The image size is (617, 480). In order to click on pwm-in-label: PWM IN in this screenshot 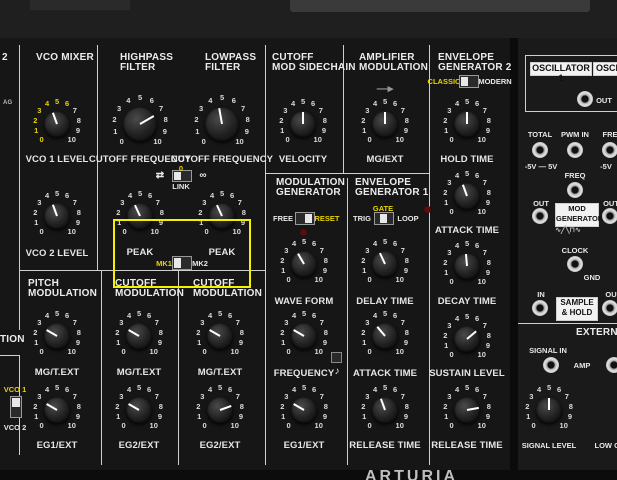, I will do `click(575, 134)`.